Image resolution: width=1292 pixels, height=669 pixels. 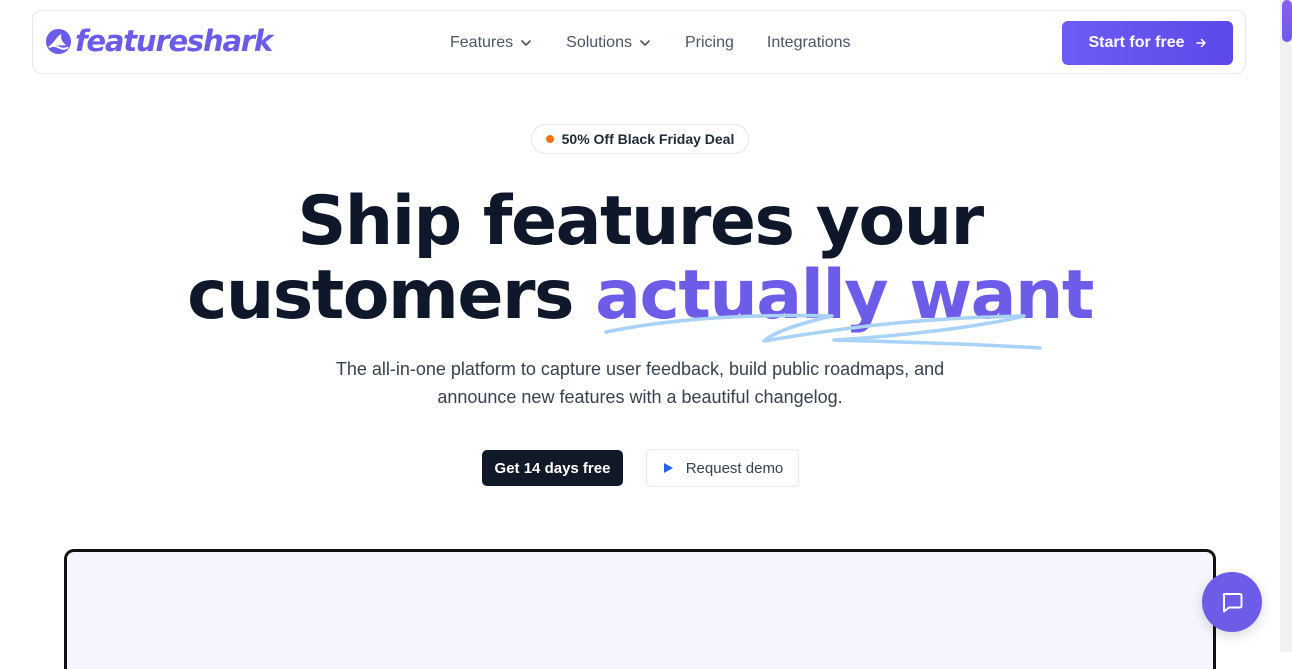 I want to click on nav-item-label: Integrations, so click(x=808, y=42).